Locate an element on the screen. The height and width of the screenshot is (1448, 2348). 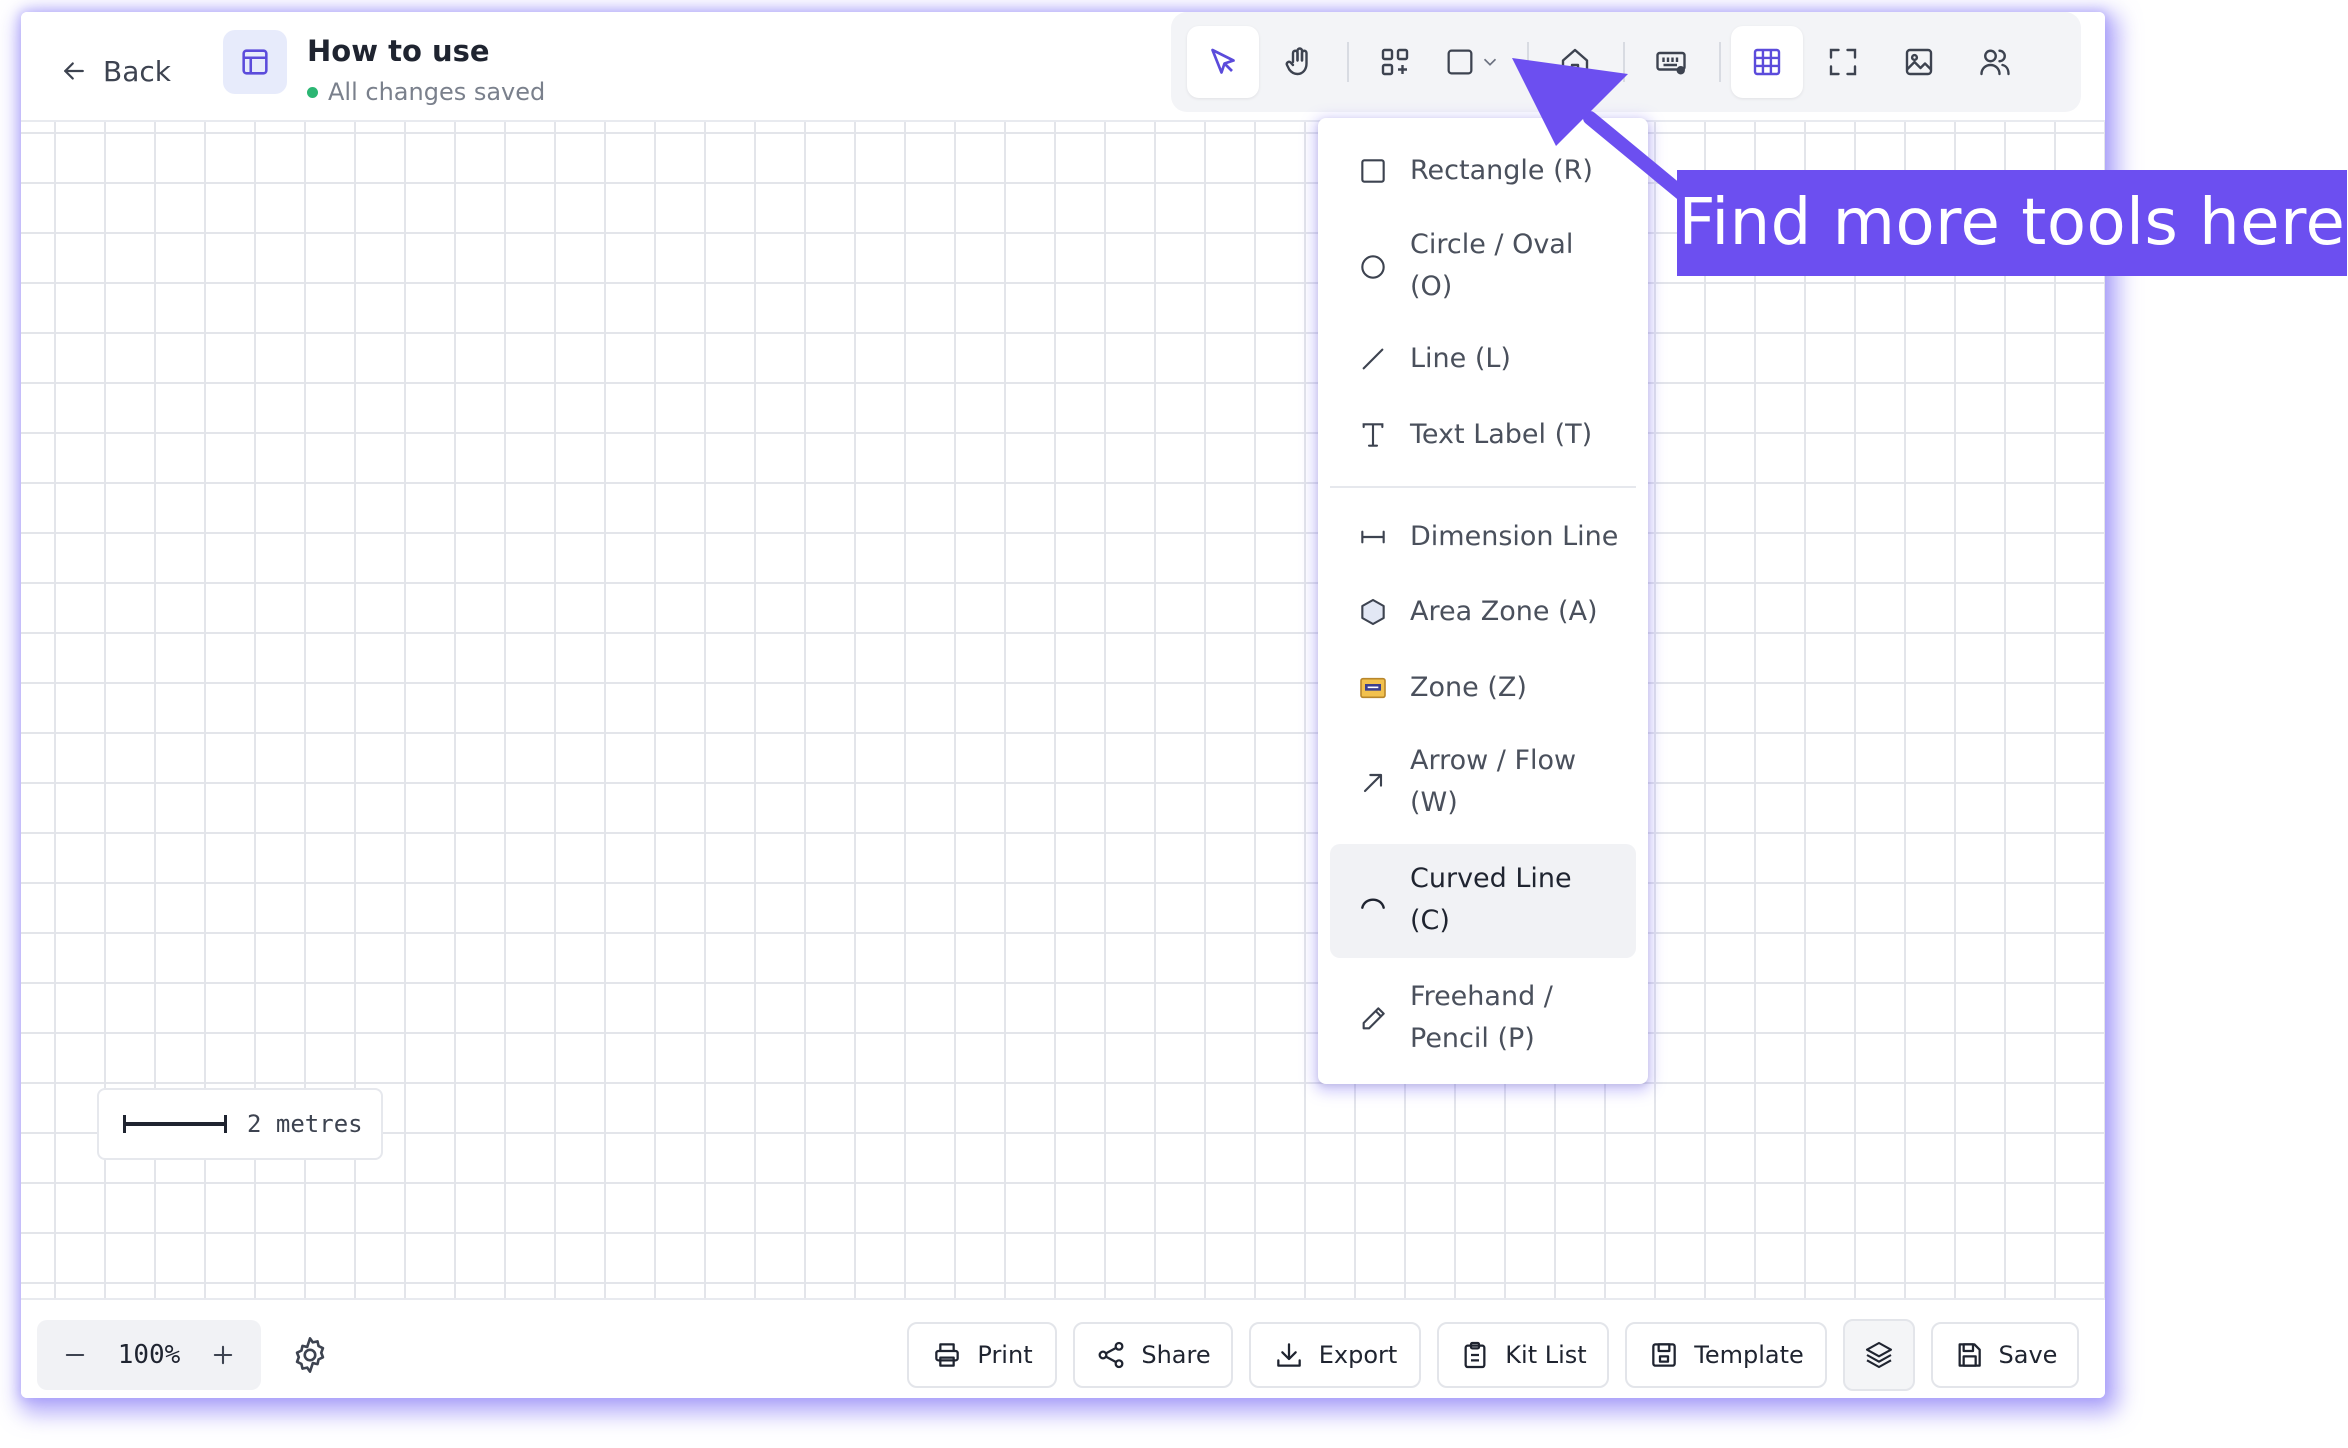
download-icon is located at coordinates (1288, 1355).